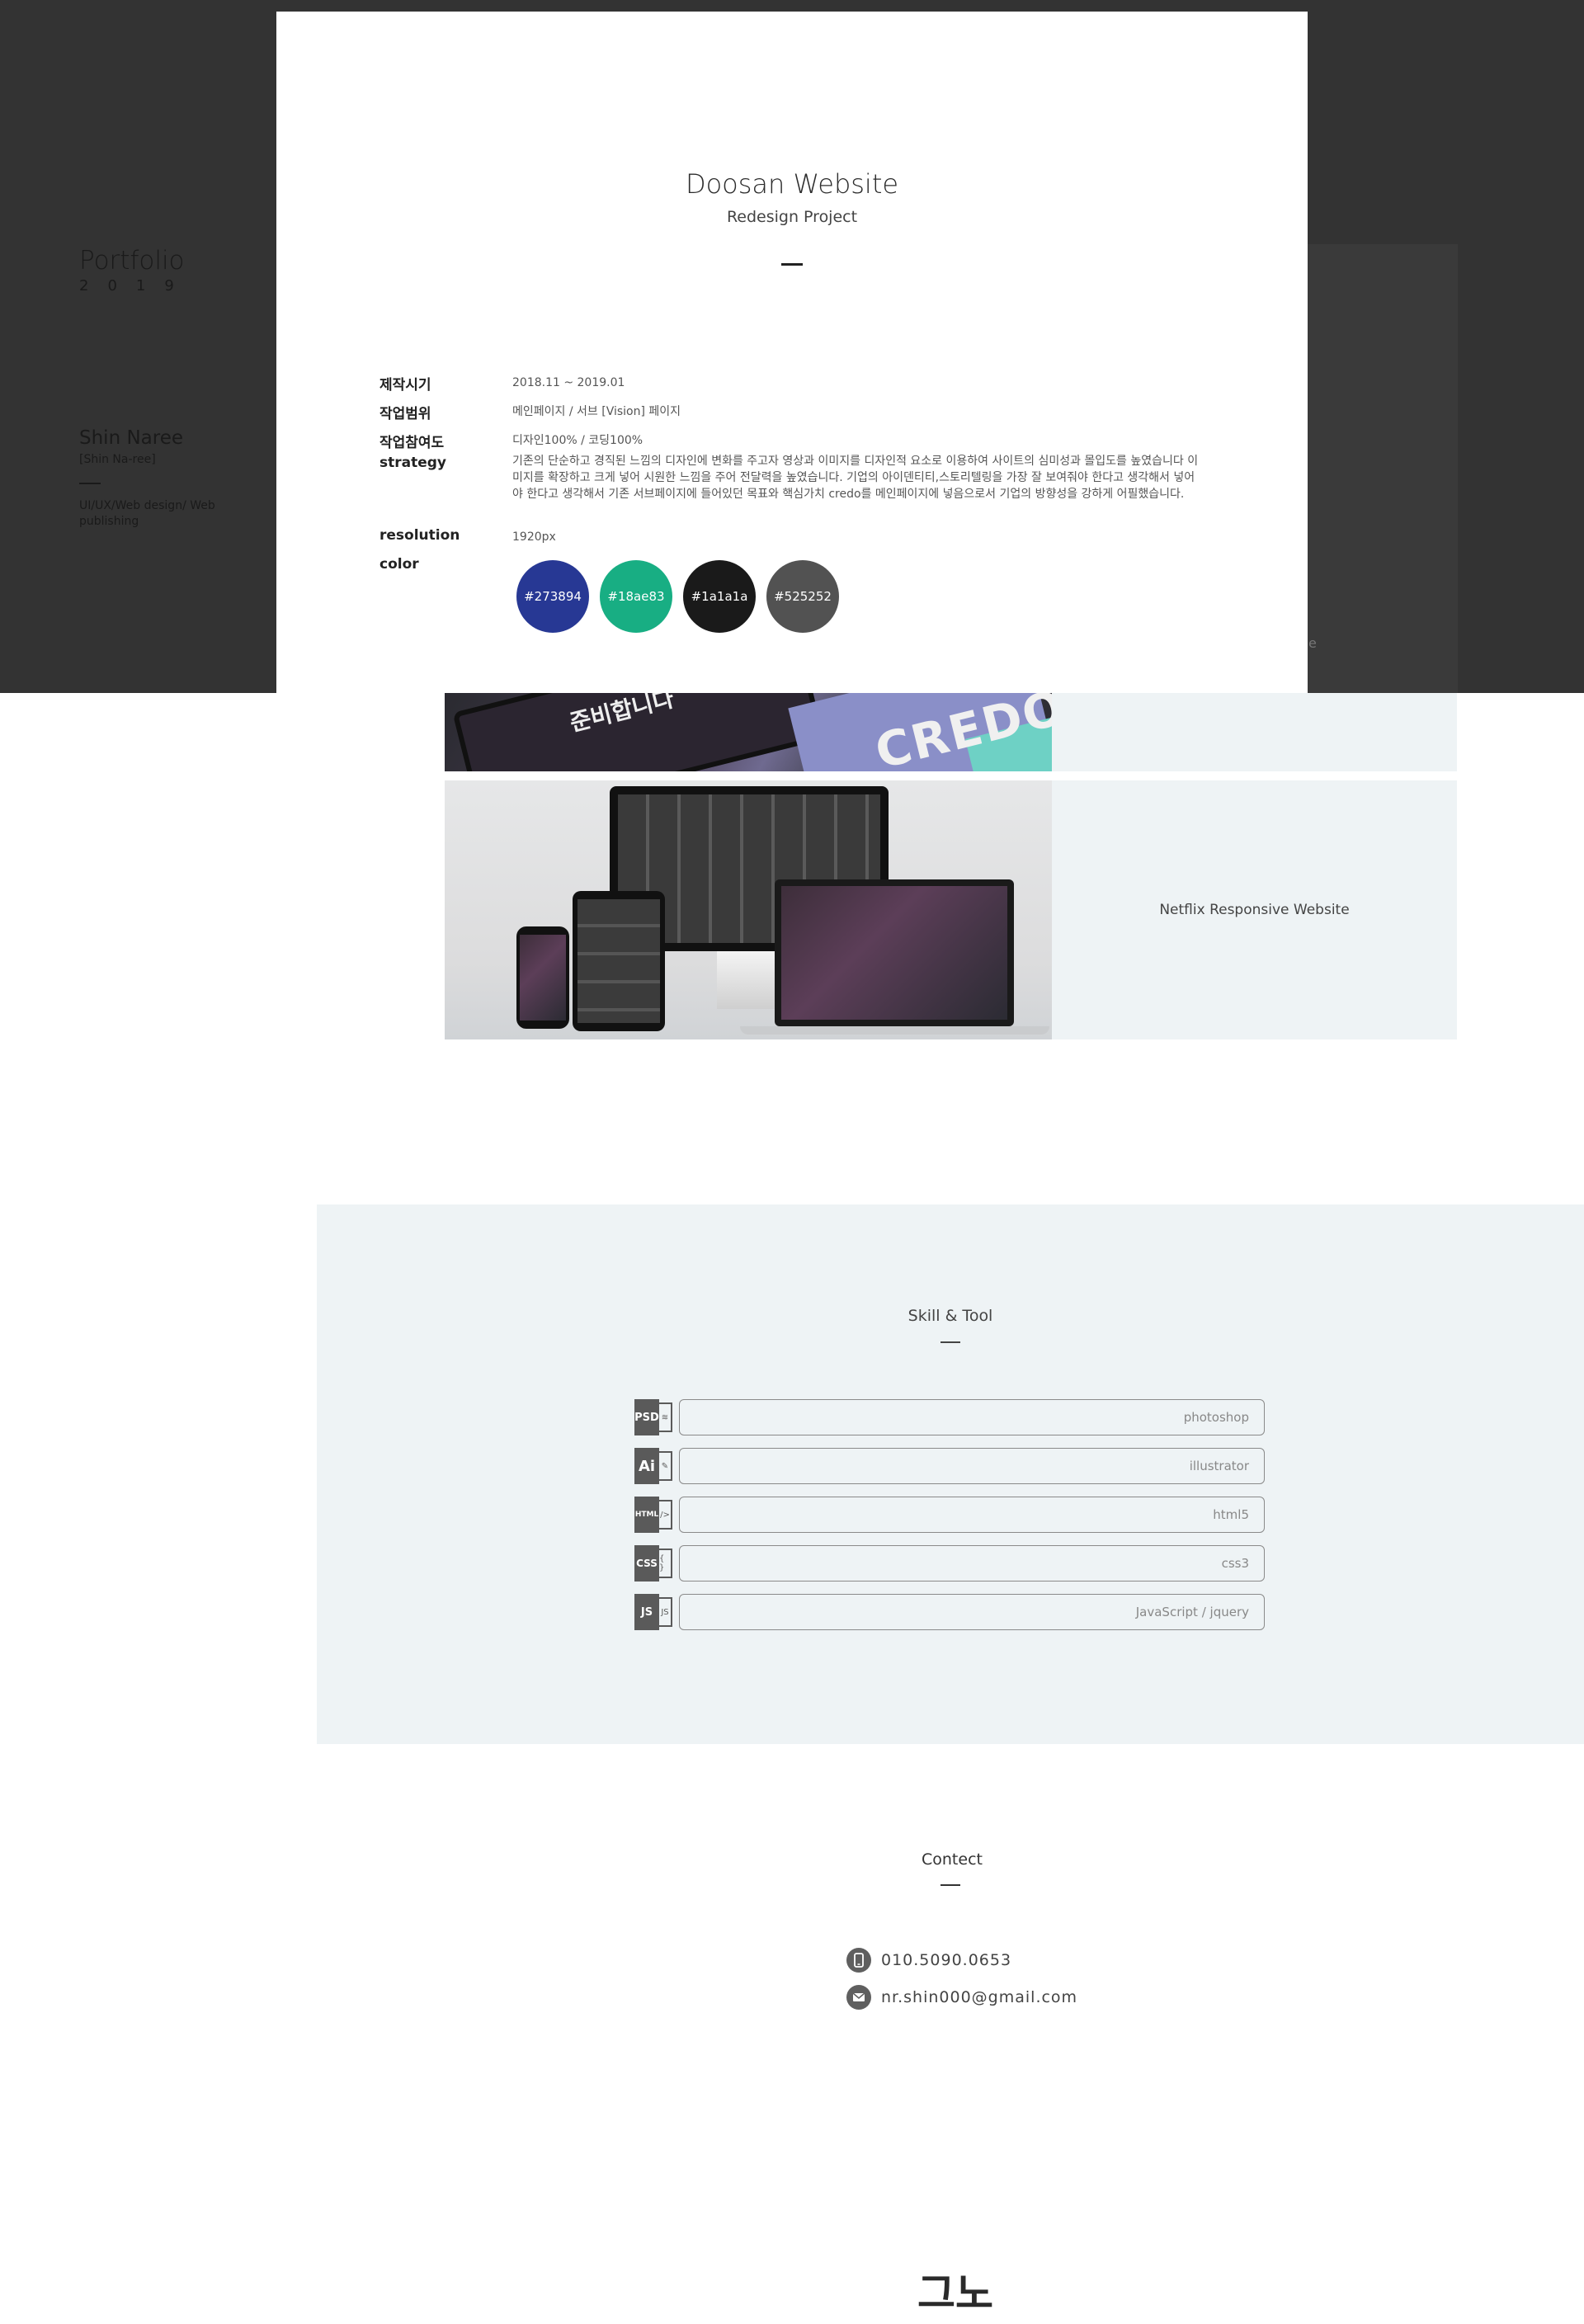  Describe the element at coordinates (972, 1563) in the screenshot. I see `skill-bar: css3` at that location.